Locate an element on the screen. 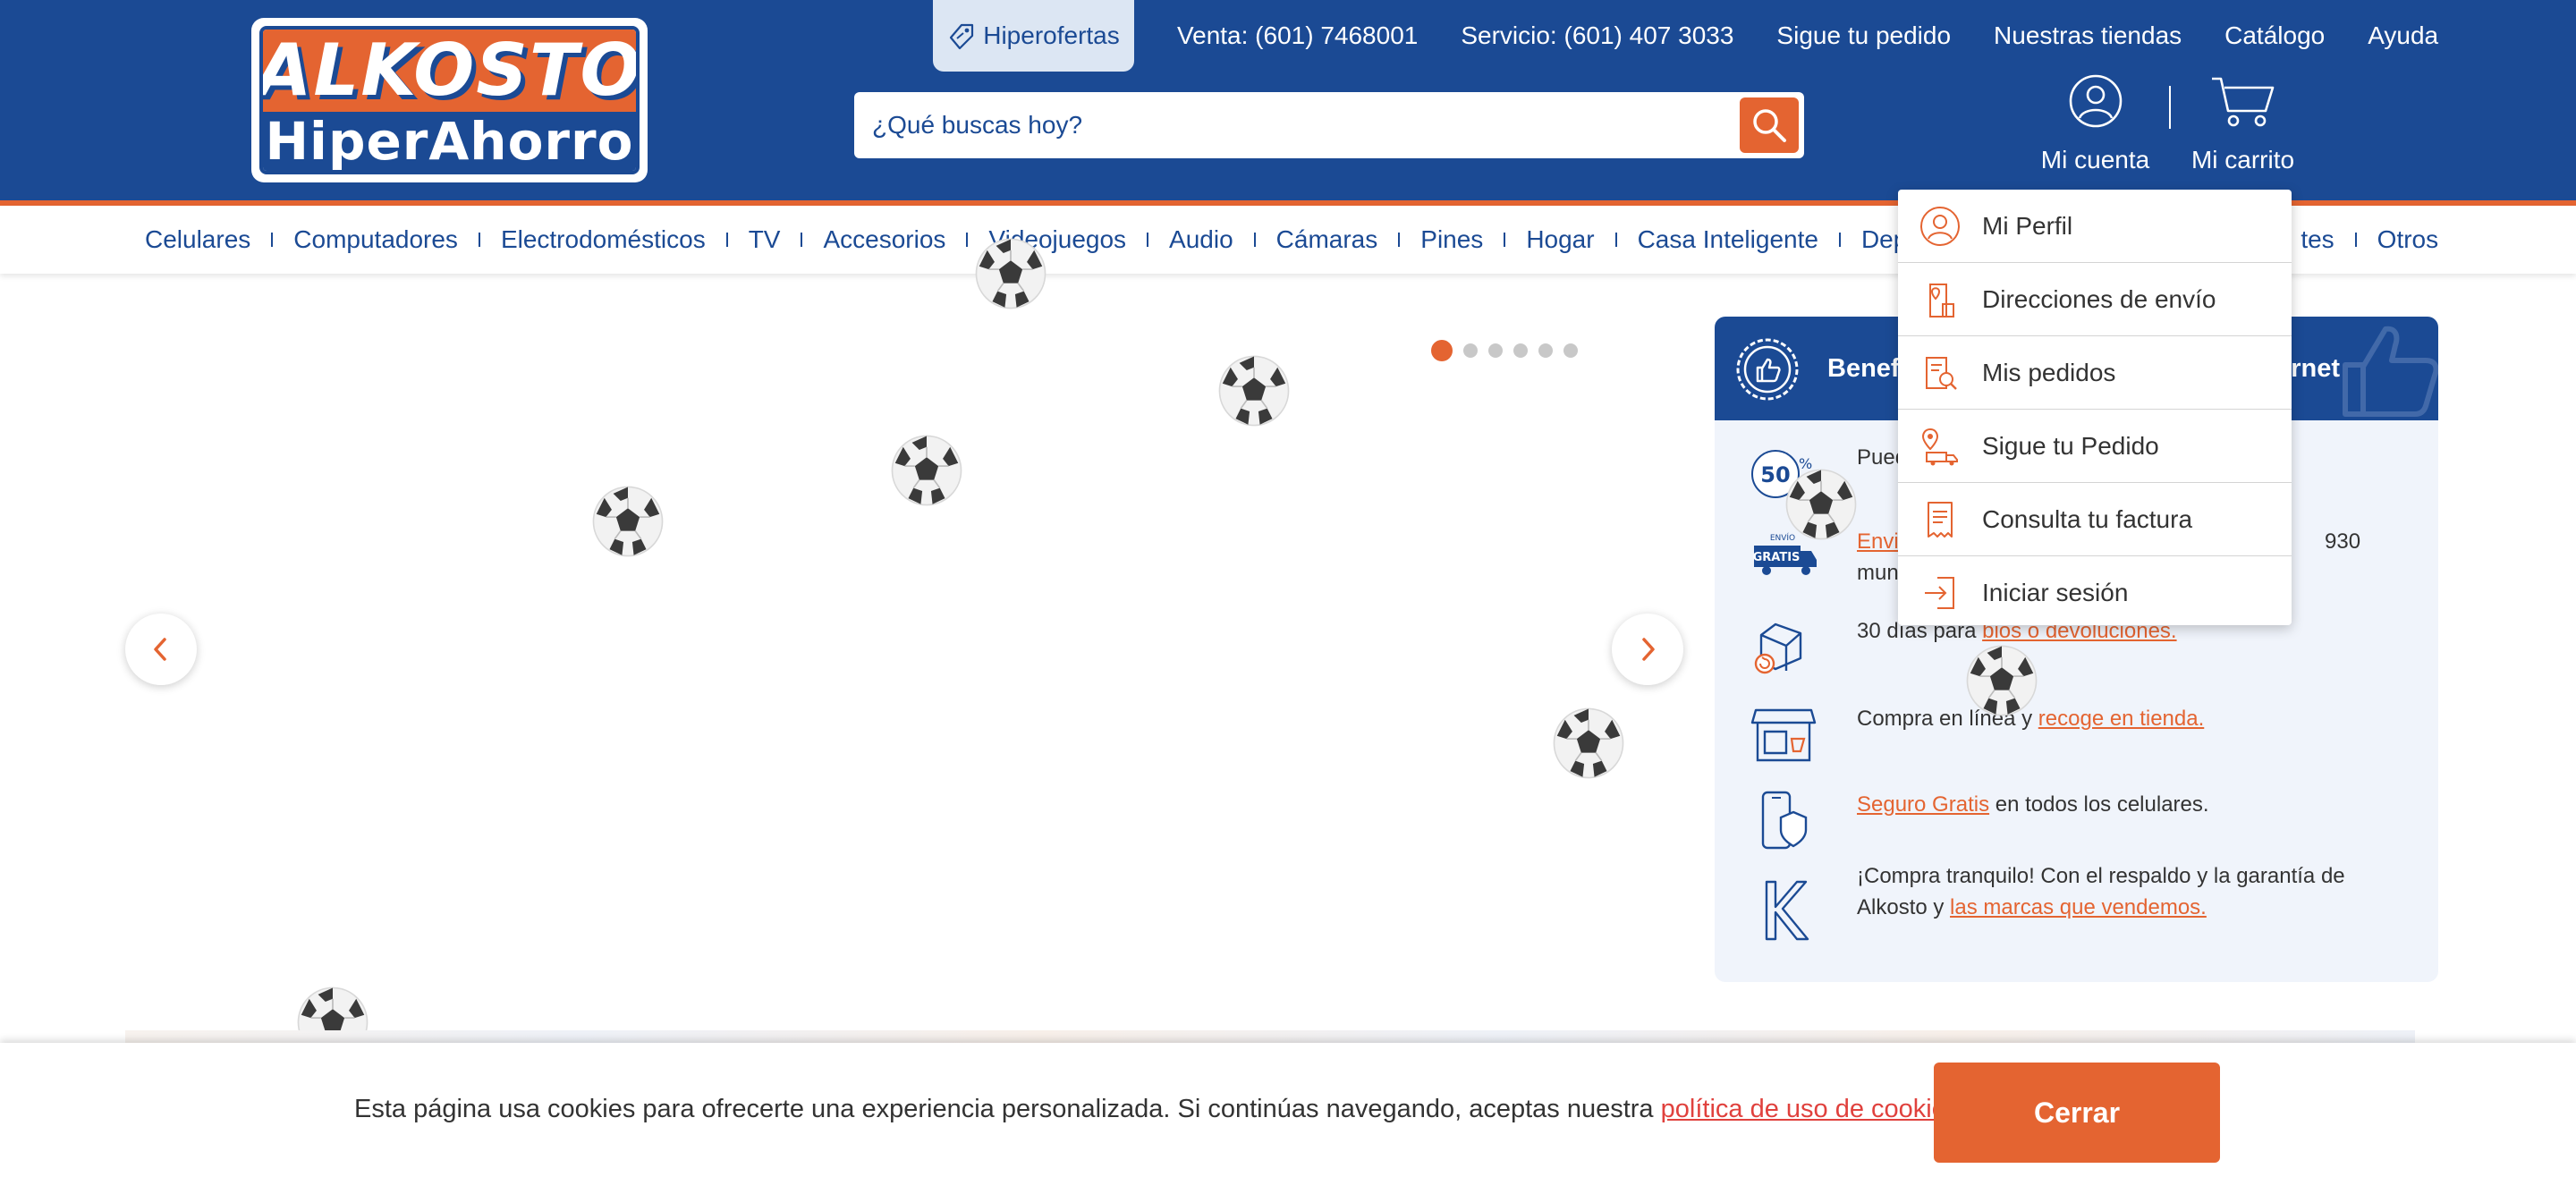  category-camaras: Cámaras is located at coordinates (1327, 239).